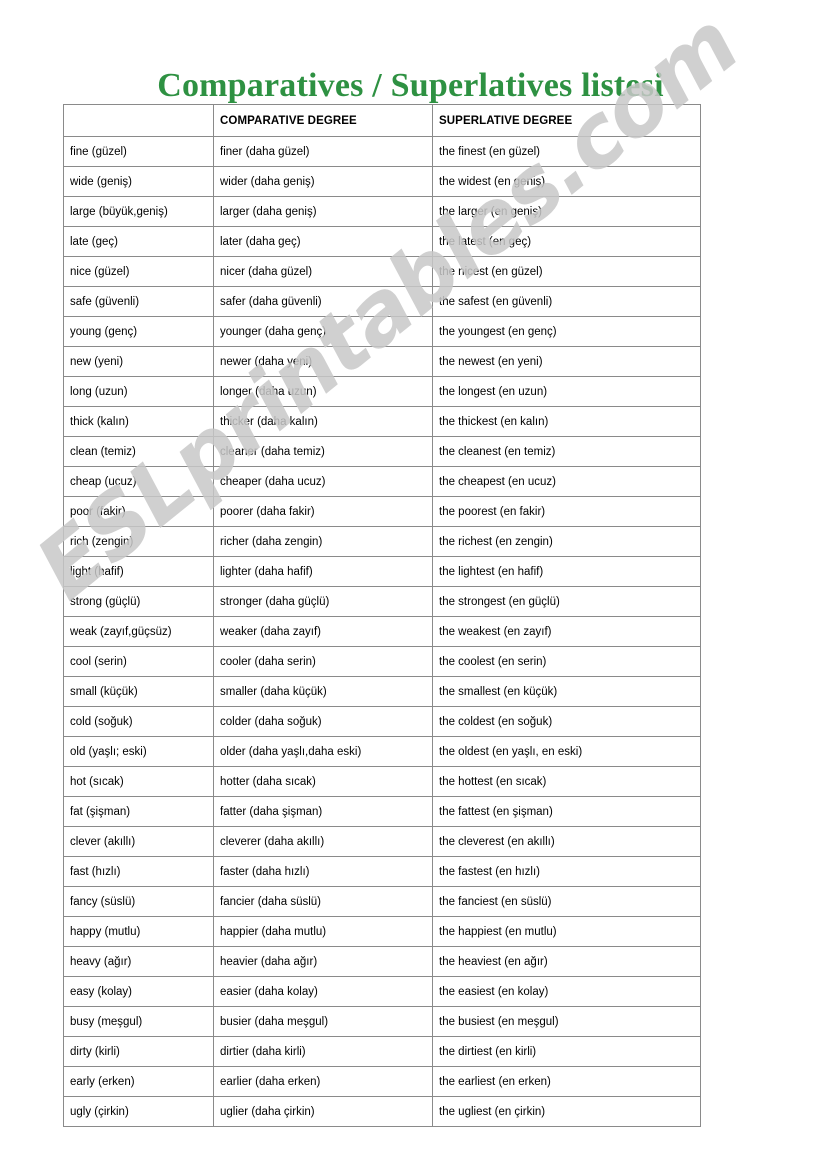 The image size is (821, 1169). I want to click on cell-superlative: the cleanest (en temiz), so click(566, 451).